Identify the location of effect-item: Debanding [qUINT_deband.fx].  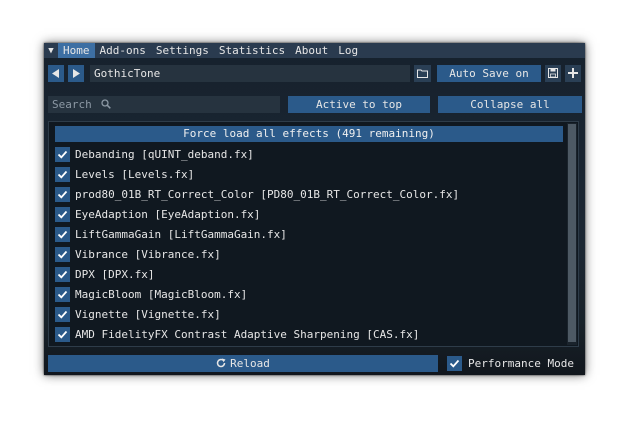
(154, 154).